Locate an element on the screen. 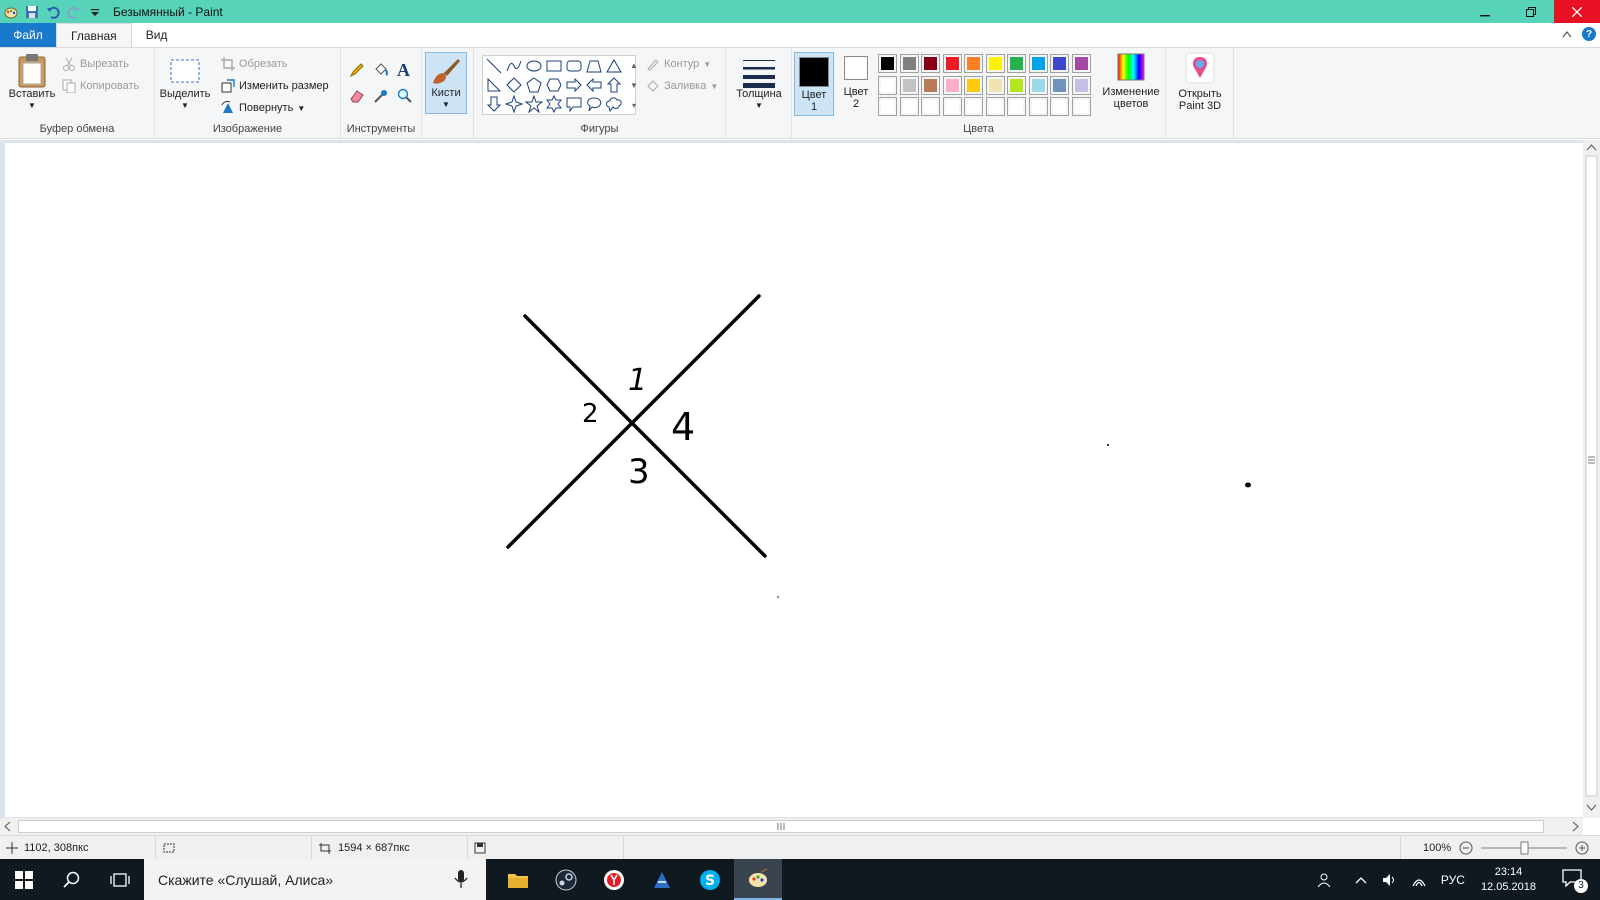 Image resolution: width=1600 pixels, height=900 pixels. copy-button: Копировать is located at coordinates (100, 86).